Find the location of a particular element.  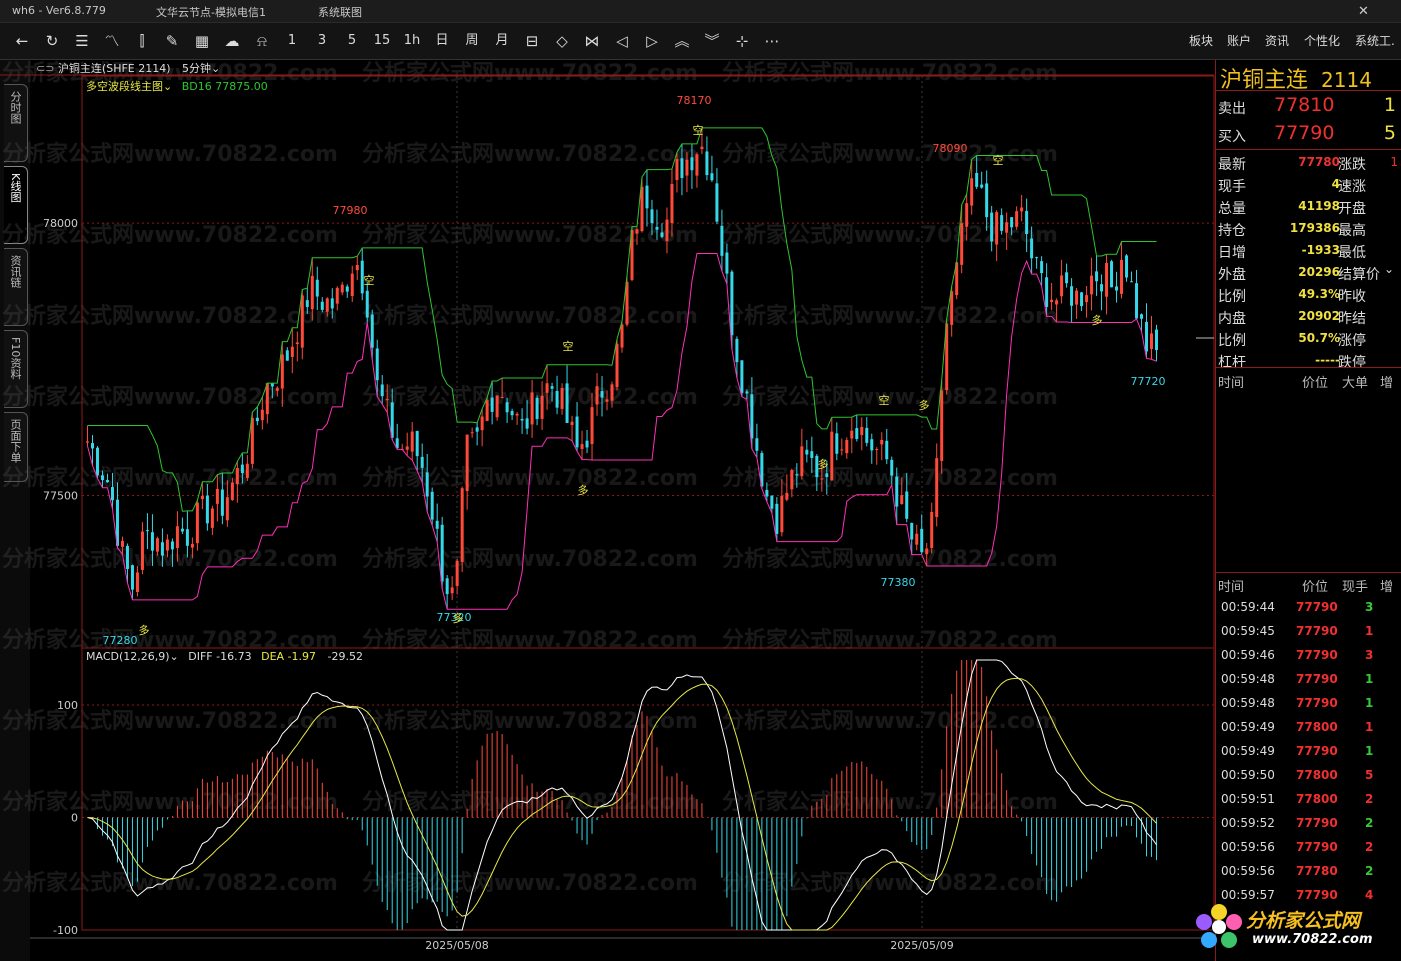

back-icon: ← is located at coordinates (22, 41).